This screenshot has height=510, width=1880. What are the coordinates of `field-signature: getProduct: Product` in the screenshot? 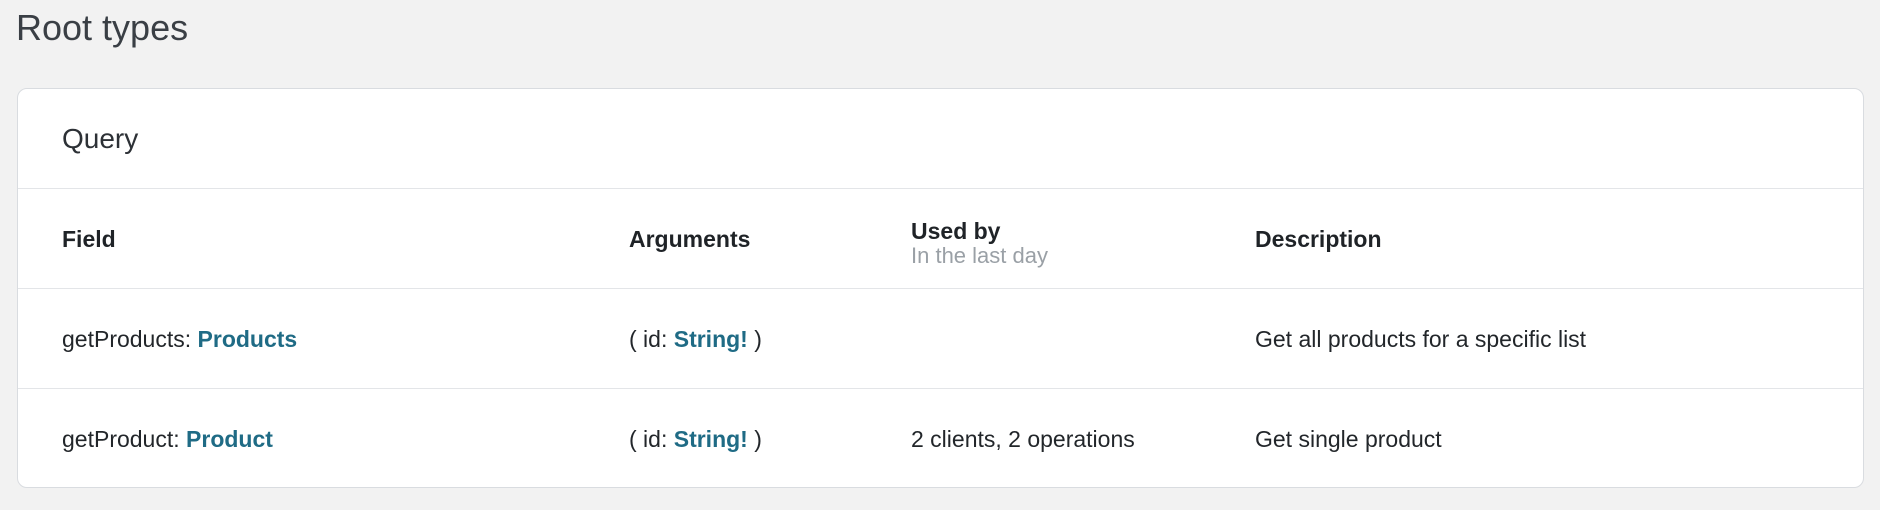 It's located at (167, 439).